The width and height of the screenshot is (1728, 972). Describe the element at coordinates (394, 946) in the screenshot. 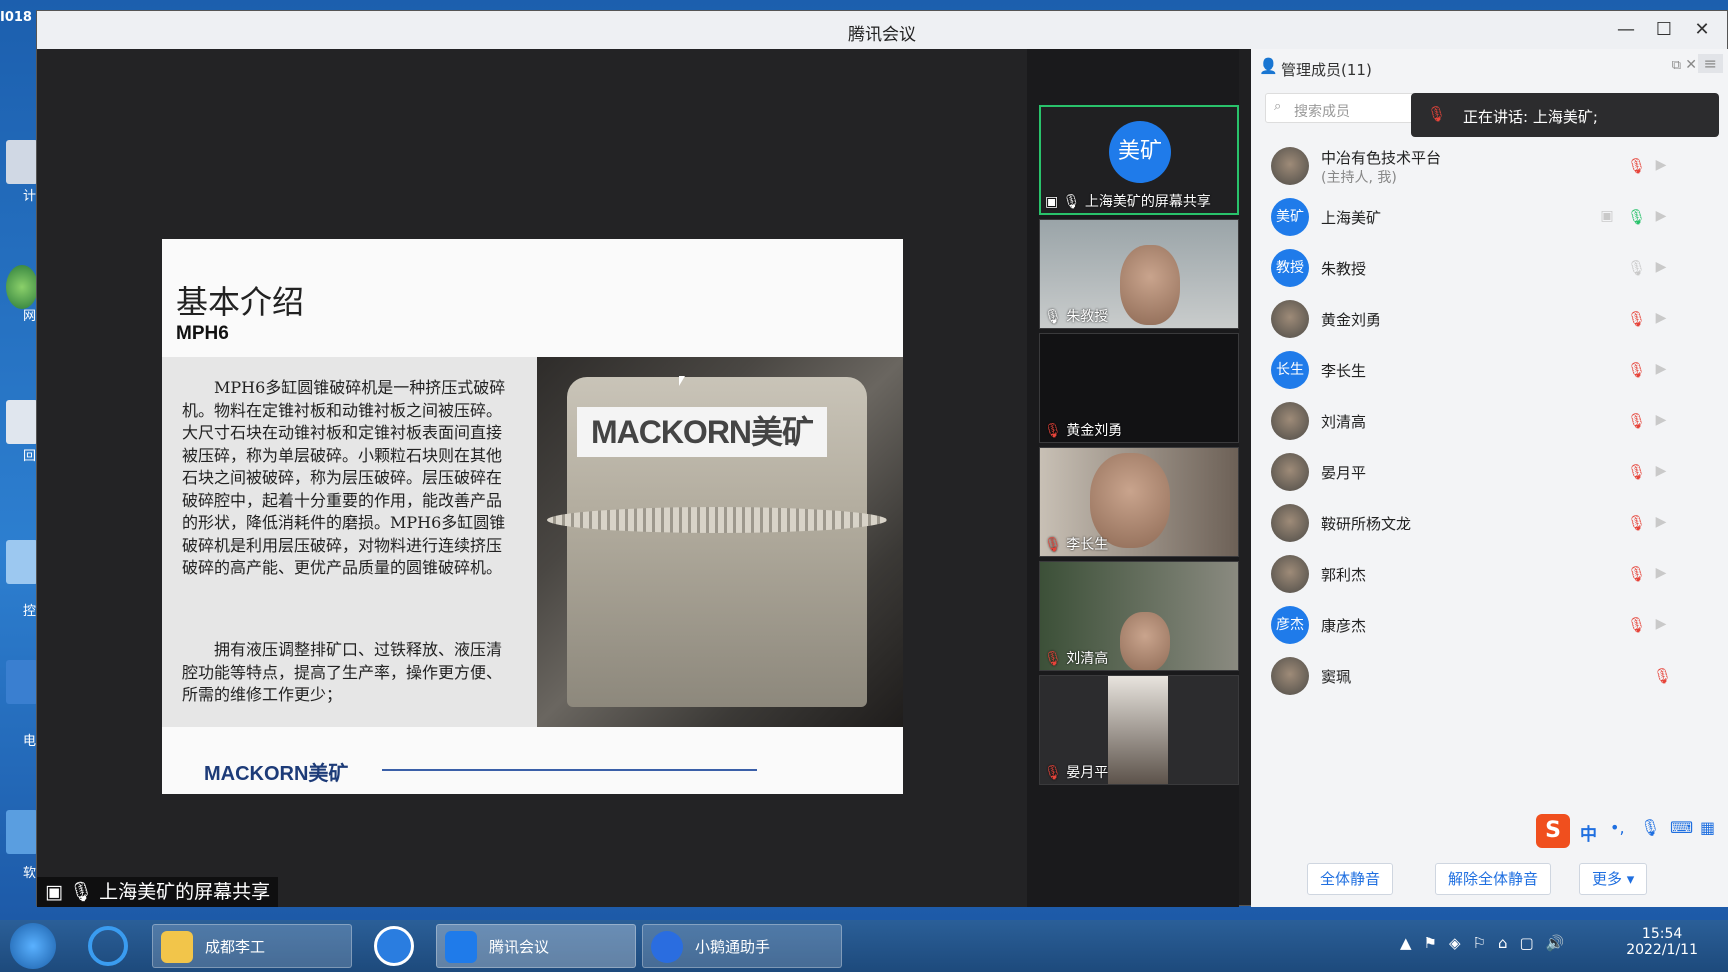

I see `sogou-browser-icon` at that location.